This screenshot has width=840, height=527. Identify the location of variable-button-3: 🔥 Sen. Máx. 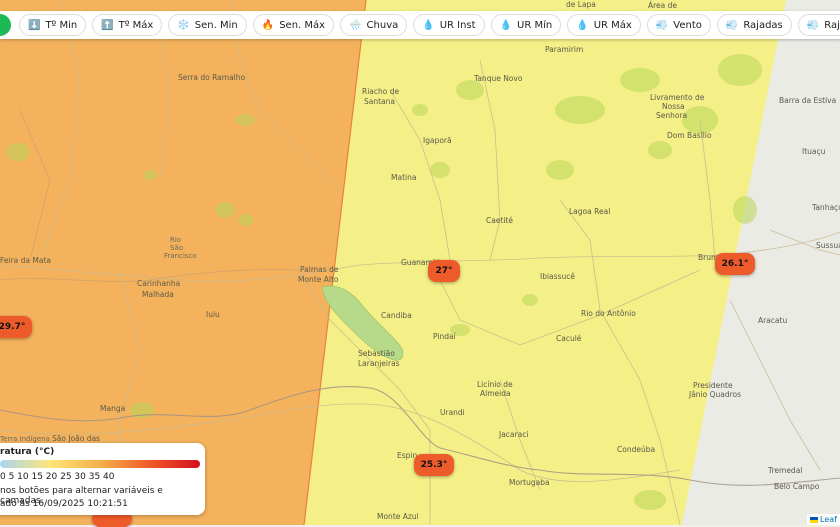
(293, 25).